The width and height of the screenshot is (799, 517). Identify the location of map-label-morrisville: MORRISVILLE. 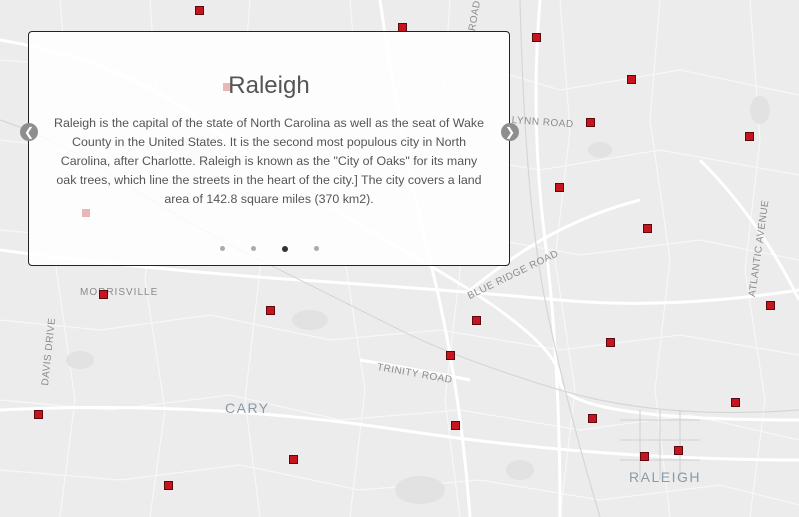
(119, 292).